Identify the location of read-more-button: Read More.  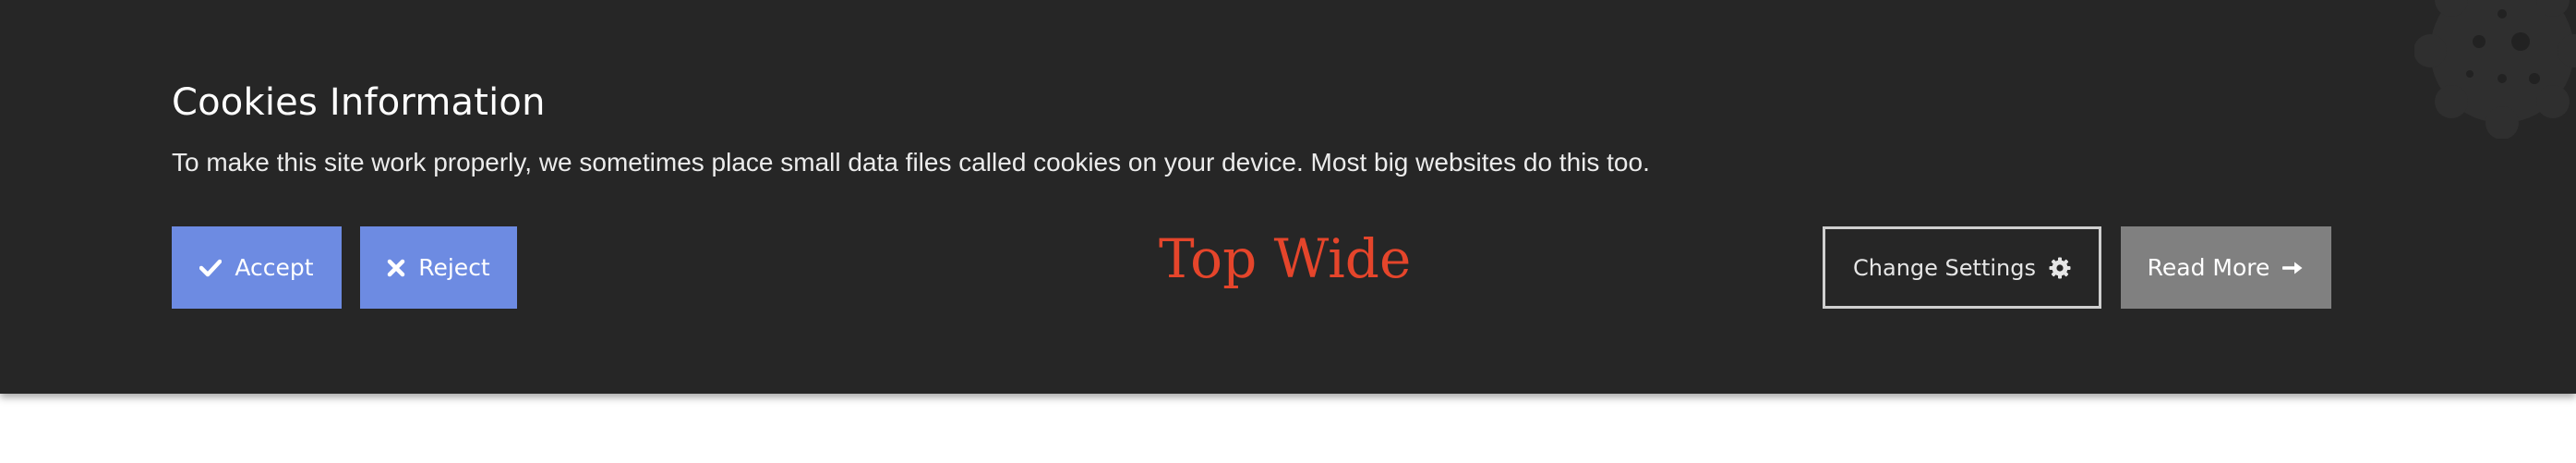
(2226, 268).